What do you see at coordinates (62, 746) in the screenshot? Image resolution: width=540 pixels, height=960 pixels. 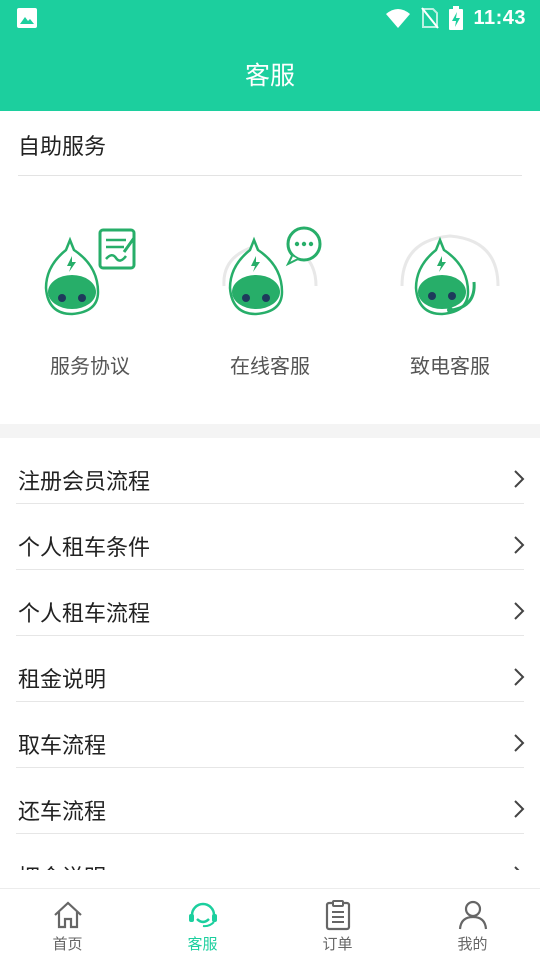 I see `list-item-label: 取车流程` at bounding box center [62, 746].